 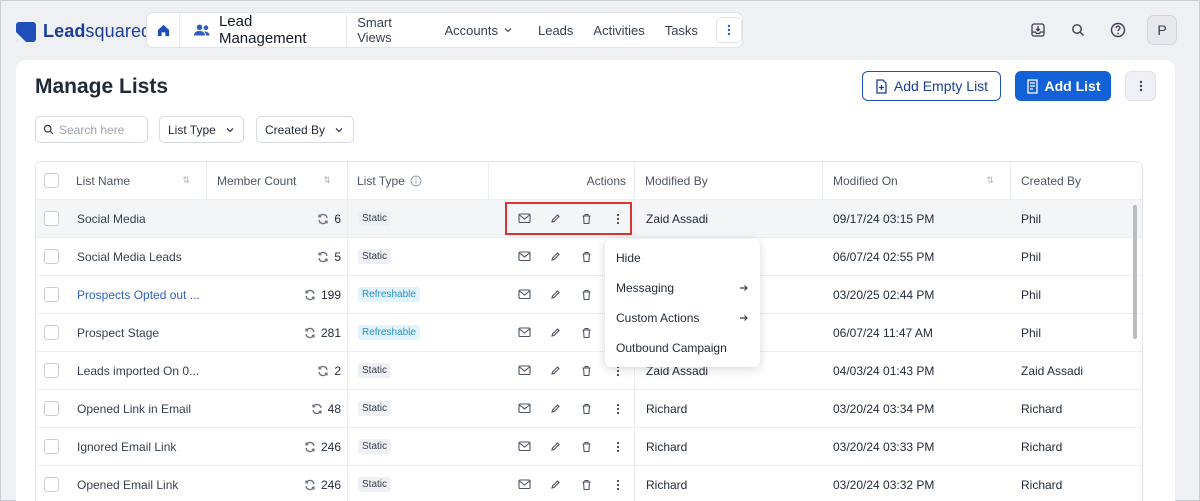 What do you see at coordinates (51, 180) in the screenshot?
I see `select-all-checkbox` at bounding box center [51, 180].